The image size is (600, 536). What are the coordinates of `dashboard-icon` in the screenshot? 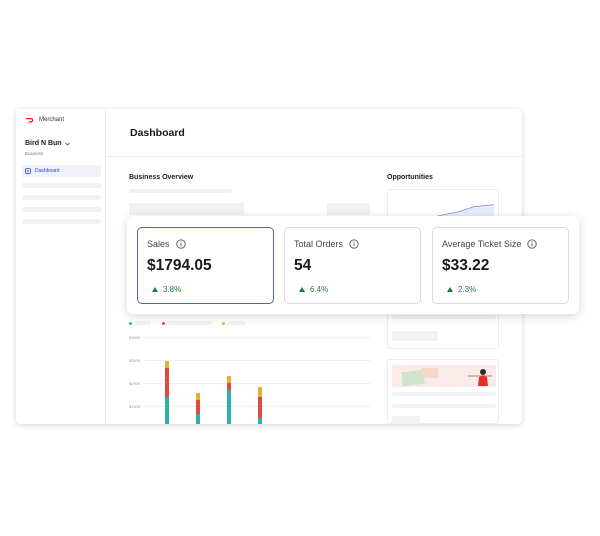 It's located at (28, 171).